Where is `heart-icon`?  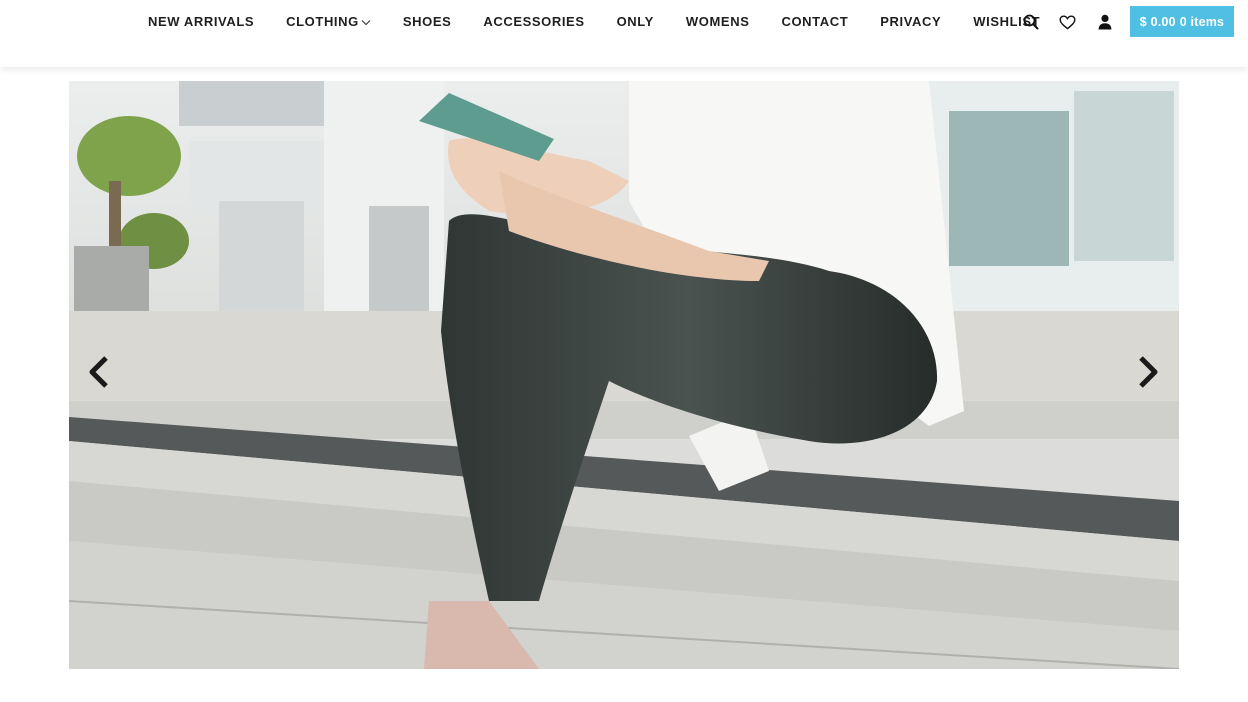 heart-icon is located at coordinates (1067, 22).